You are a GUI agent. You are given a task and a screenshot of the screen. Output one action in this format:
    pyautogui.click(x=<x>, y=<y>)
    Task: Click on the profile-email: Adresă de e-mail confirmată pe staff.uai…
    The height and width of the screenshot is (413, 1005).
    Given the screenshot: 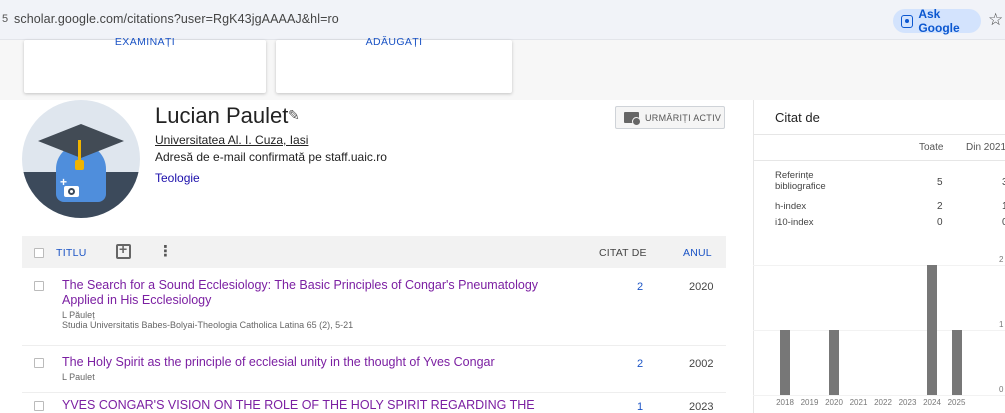 What is the action you would take?
    pyautogui.click(x=271, y=157)
    